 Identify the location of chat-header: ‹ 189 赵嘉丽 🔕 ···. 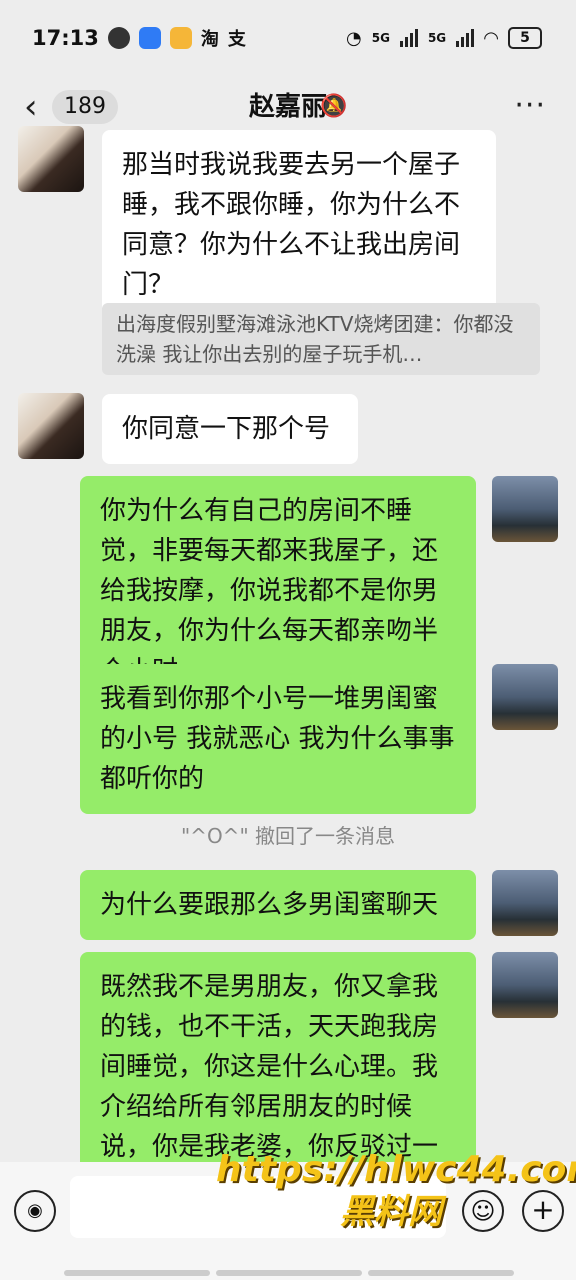
(288, 107).